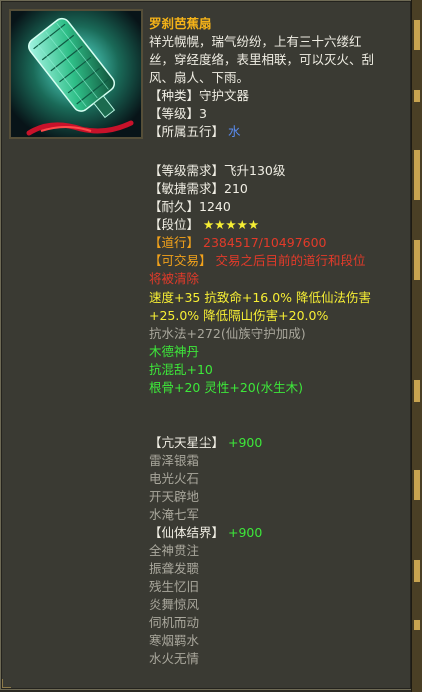 Image resolution: width=422 pixels, height=692 pixels. What do you see at coordinates (174, 278) in the screenshot?
I see `trade-text-cont: 将被清除` at bounding box center [174, 278].